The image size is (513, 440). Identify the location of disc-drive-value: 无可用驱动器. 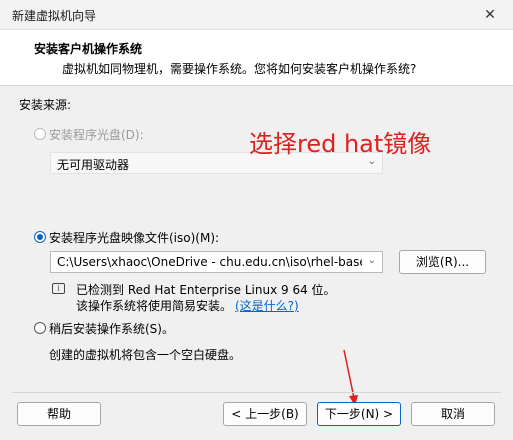
(93, 165).